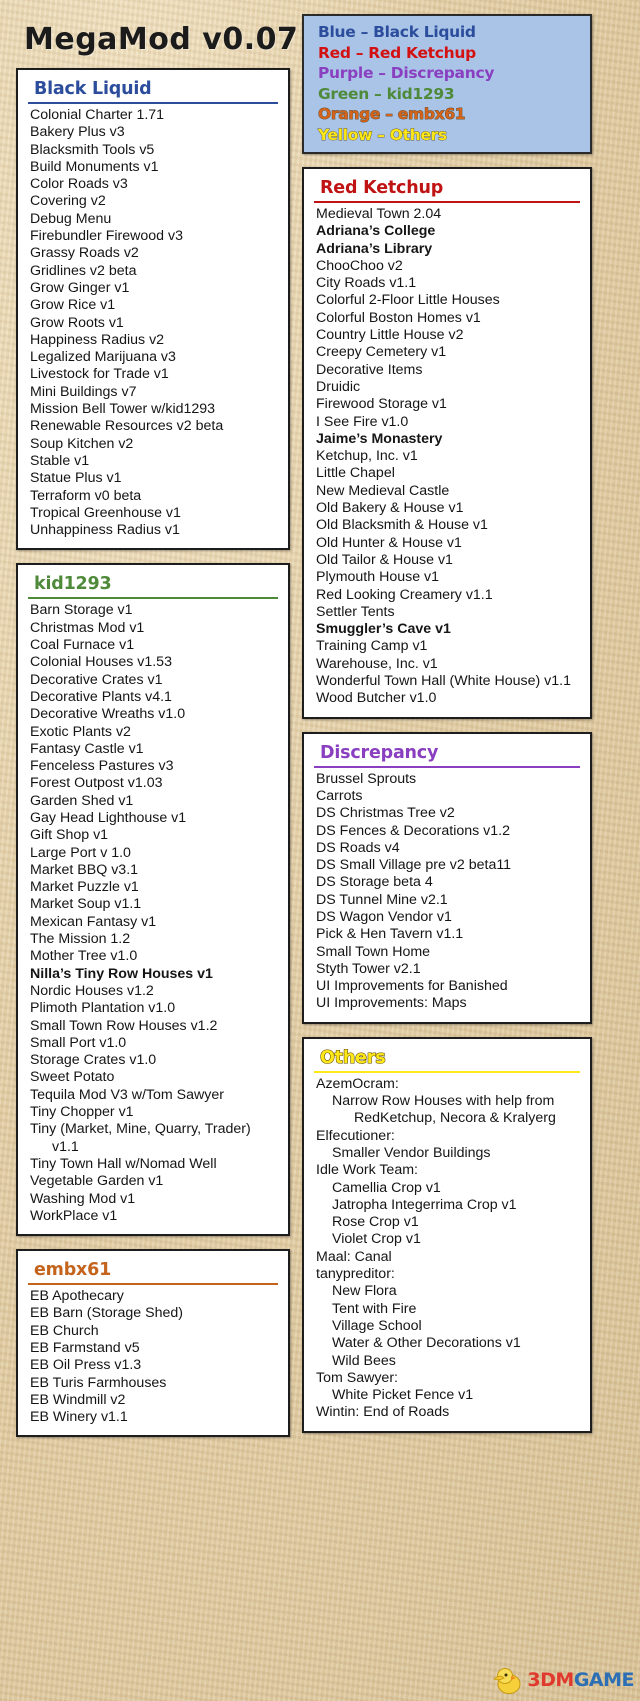 Image resolution: width=640 pixels, height=1701 pixels. I want to click on page-title: MegaMod v0.07, so click(161, 39).